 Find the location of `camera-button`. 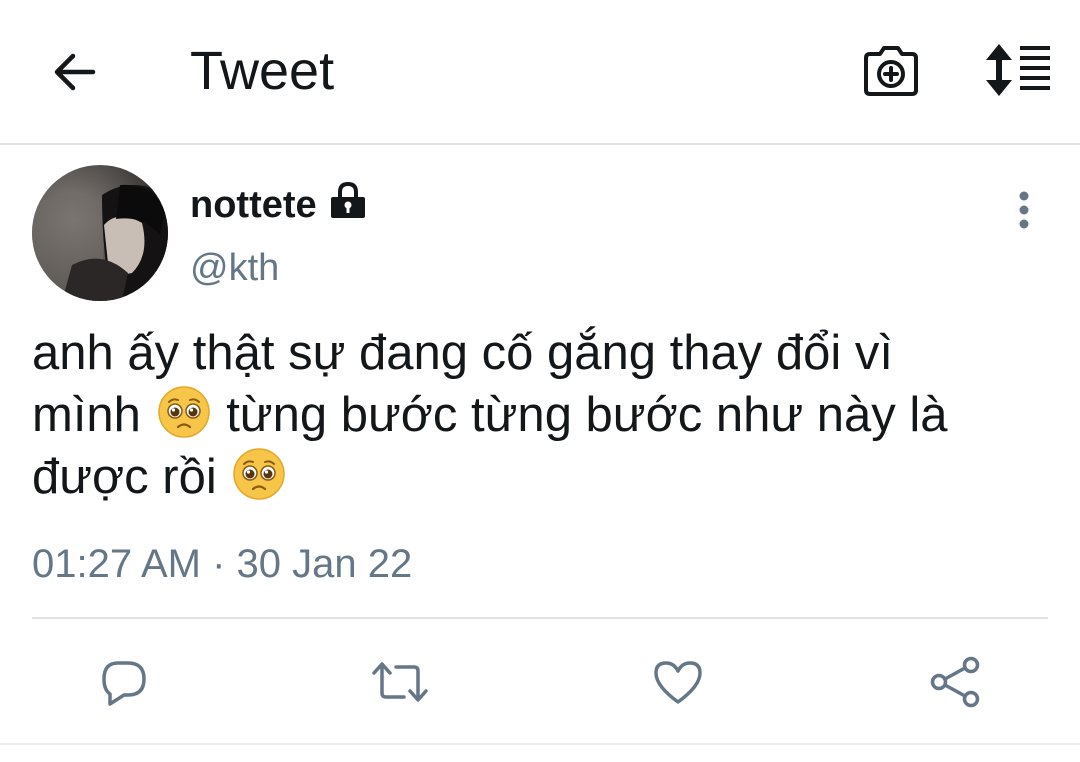

camera-button is located at coordinates (891, 71).